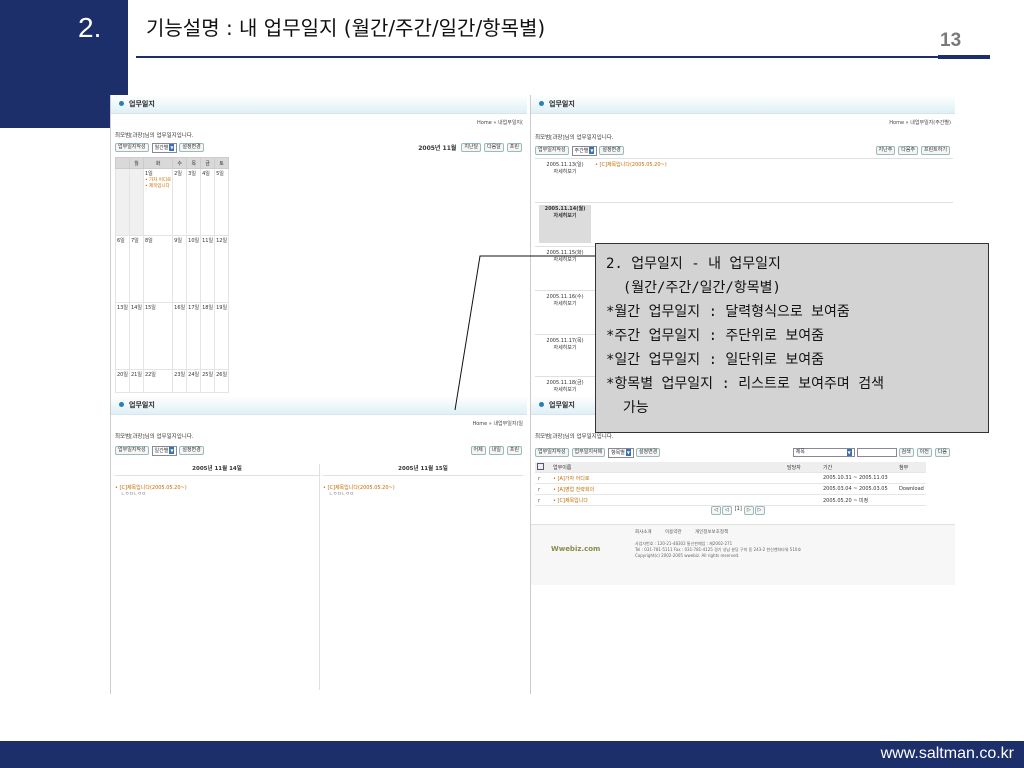 This screenshot has width=1024, height=768. Describe the element at coordinates (180, 336) in the screenshot. I see `calendar-day: 16일` at that location.